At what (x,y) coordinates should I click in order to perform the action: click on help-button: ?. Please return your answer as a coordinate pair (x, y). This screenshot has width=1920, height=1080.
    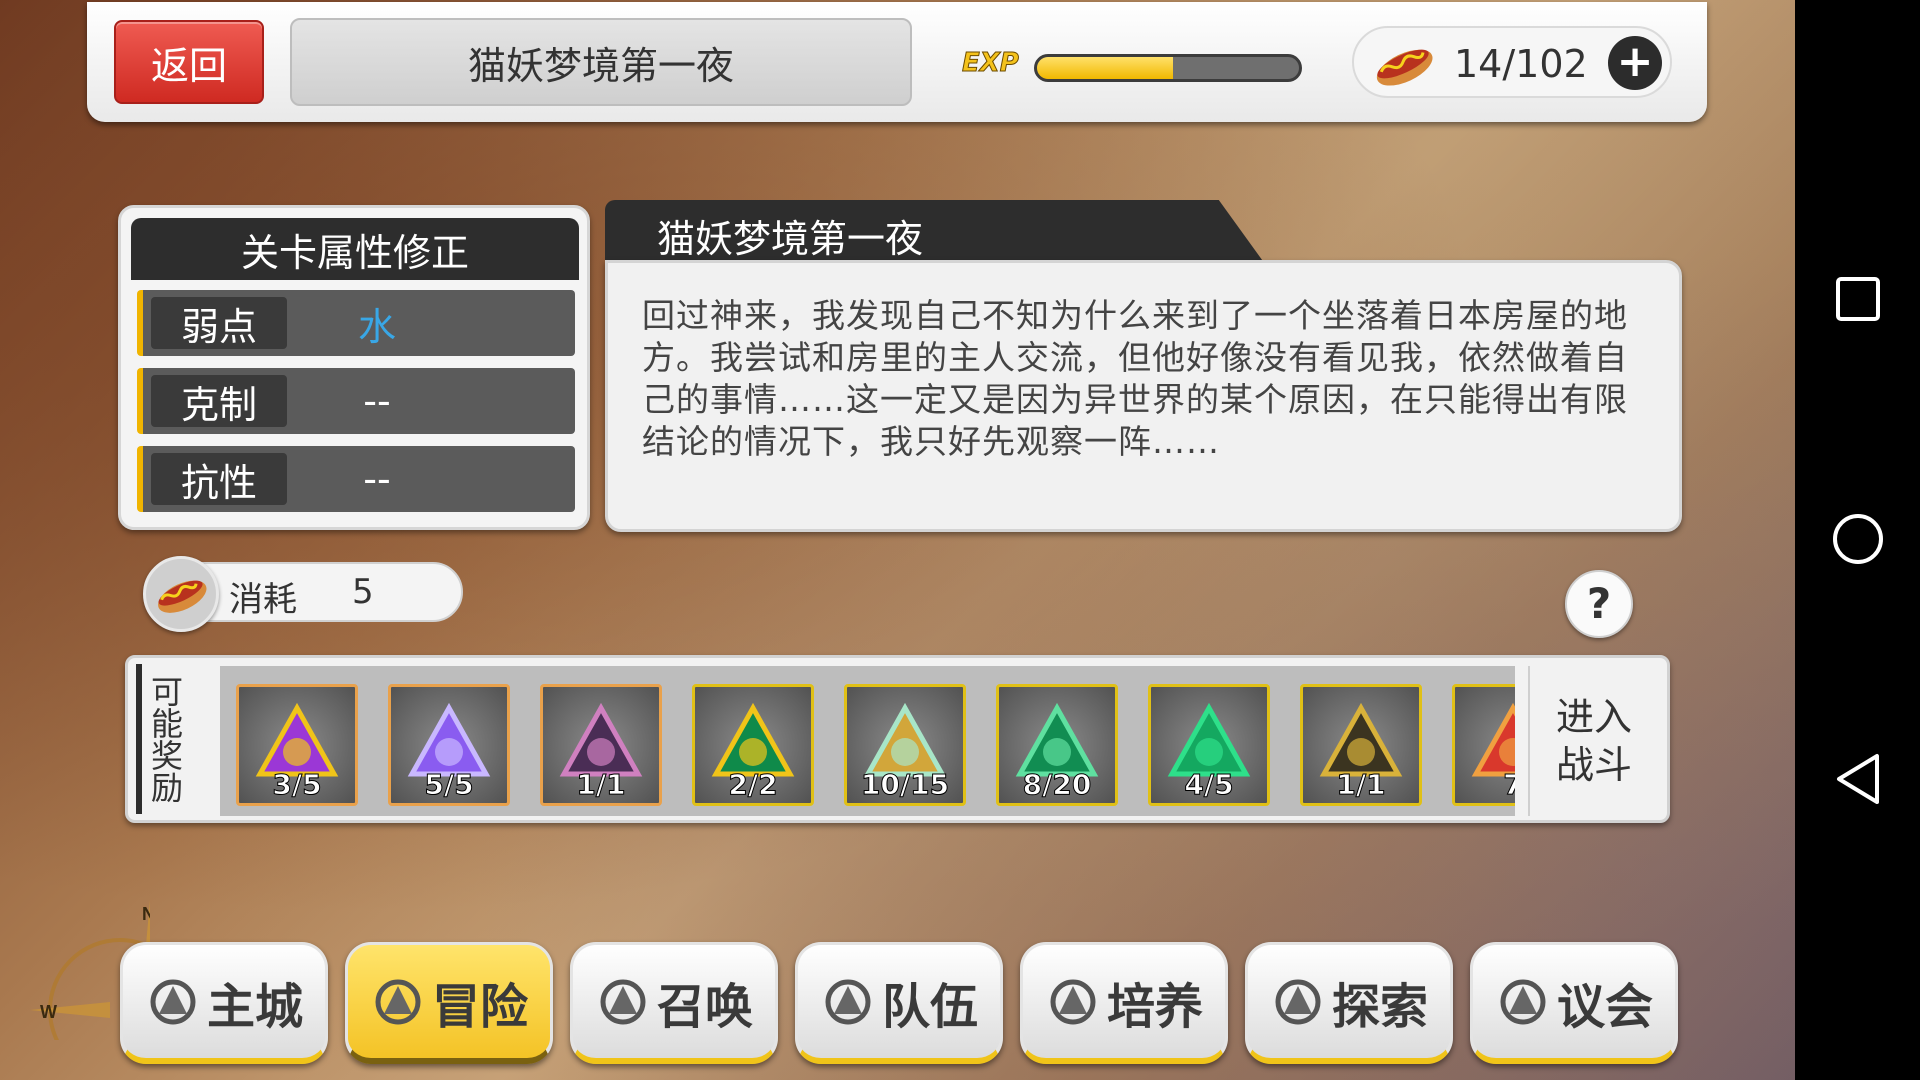
    Looking at the image, I should click on (1599, 604).